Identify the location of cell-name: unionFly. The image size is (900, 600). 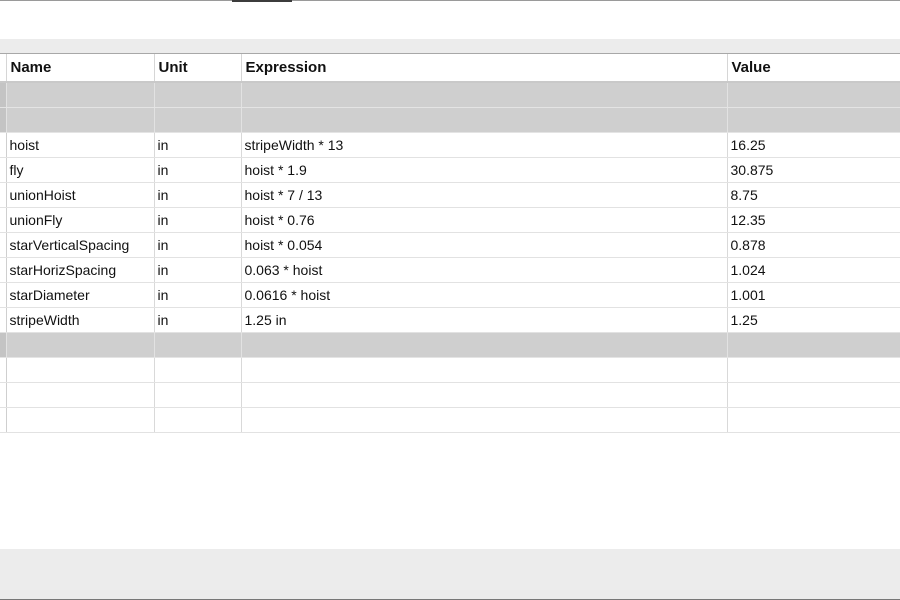
(80, 220).